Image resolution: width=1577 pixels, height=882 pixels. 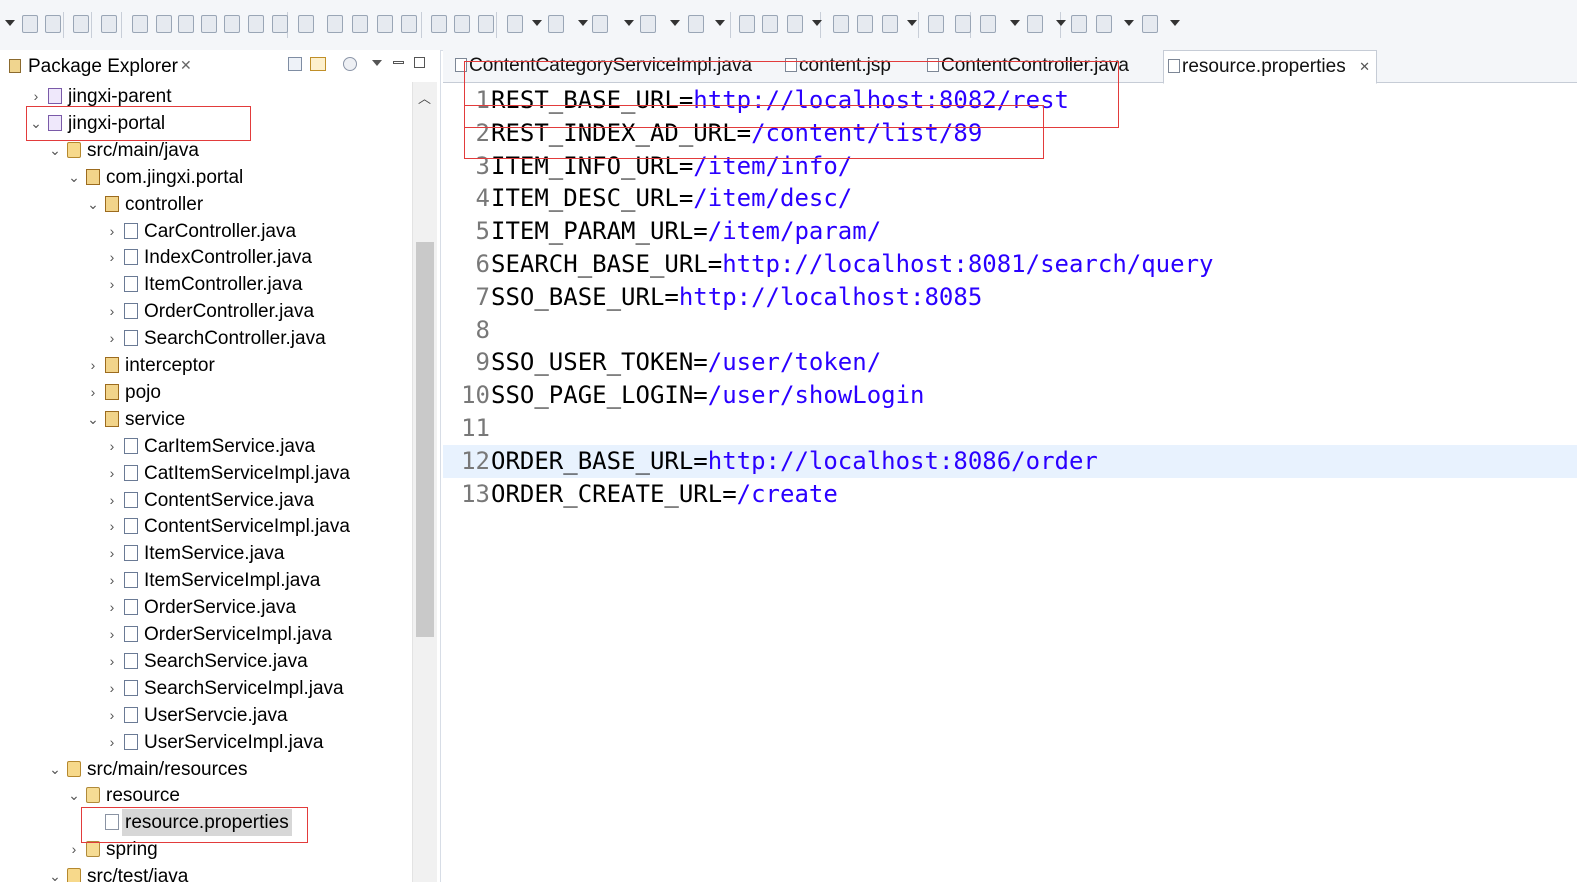 I want to click on tree-item: › interceptor, so click(x=206, y=365).